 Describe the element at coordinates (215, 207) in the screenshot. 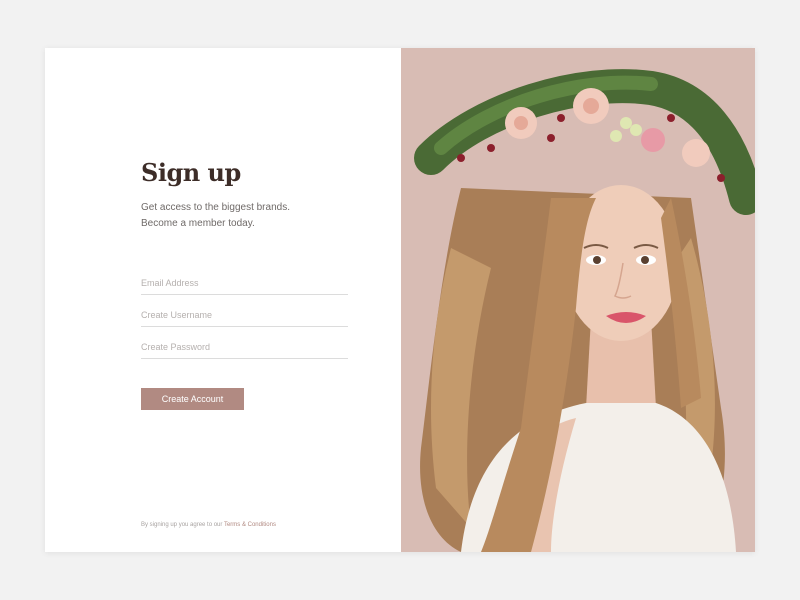

I see `subtitle-line-1: Get access to the biggest brands.` at that location.